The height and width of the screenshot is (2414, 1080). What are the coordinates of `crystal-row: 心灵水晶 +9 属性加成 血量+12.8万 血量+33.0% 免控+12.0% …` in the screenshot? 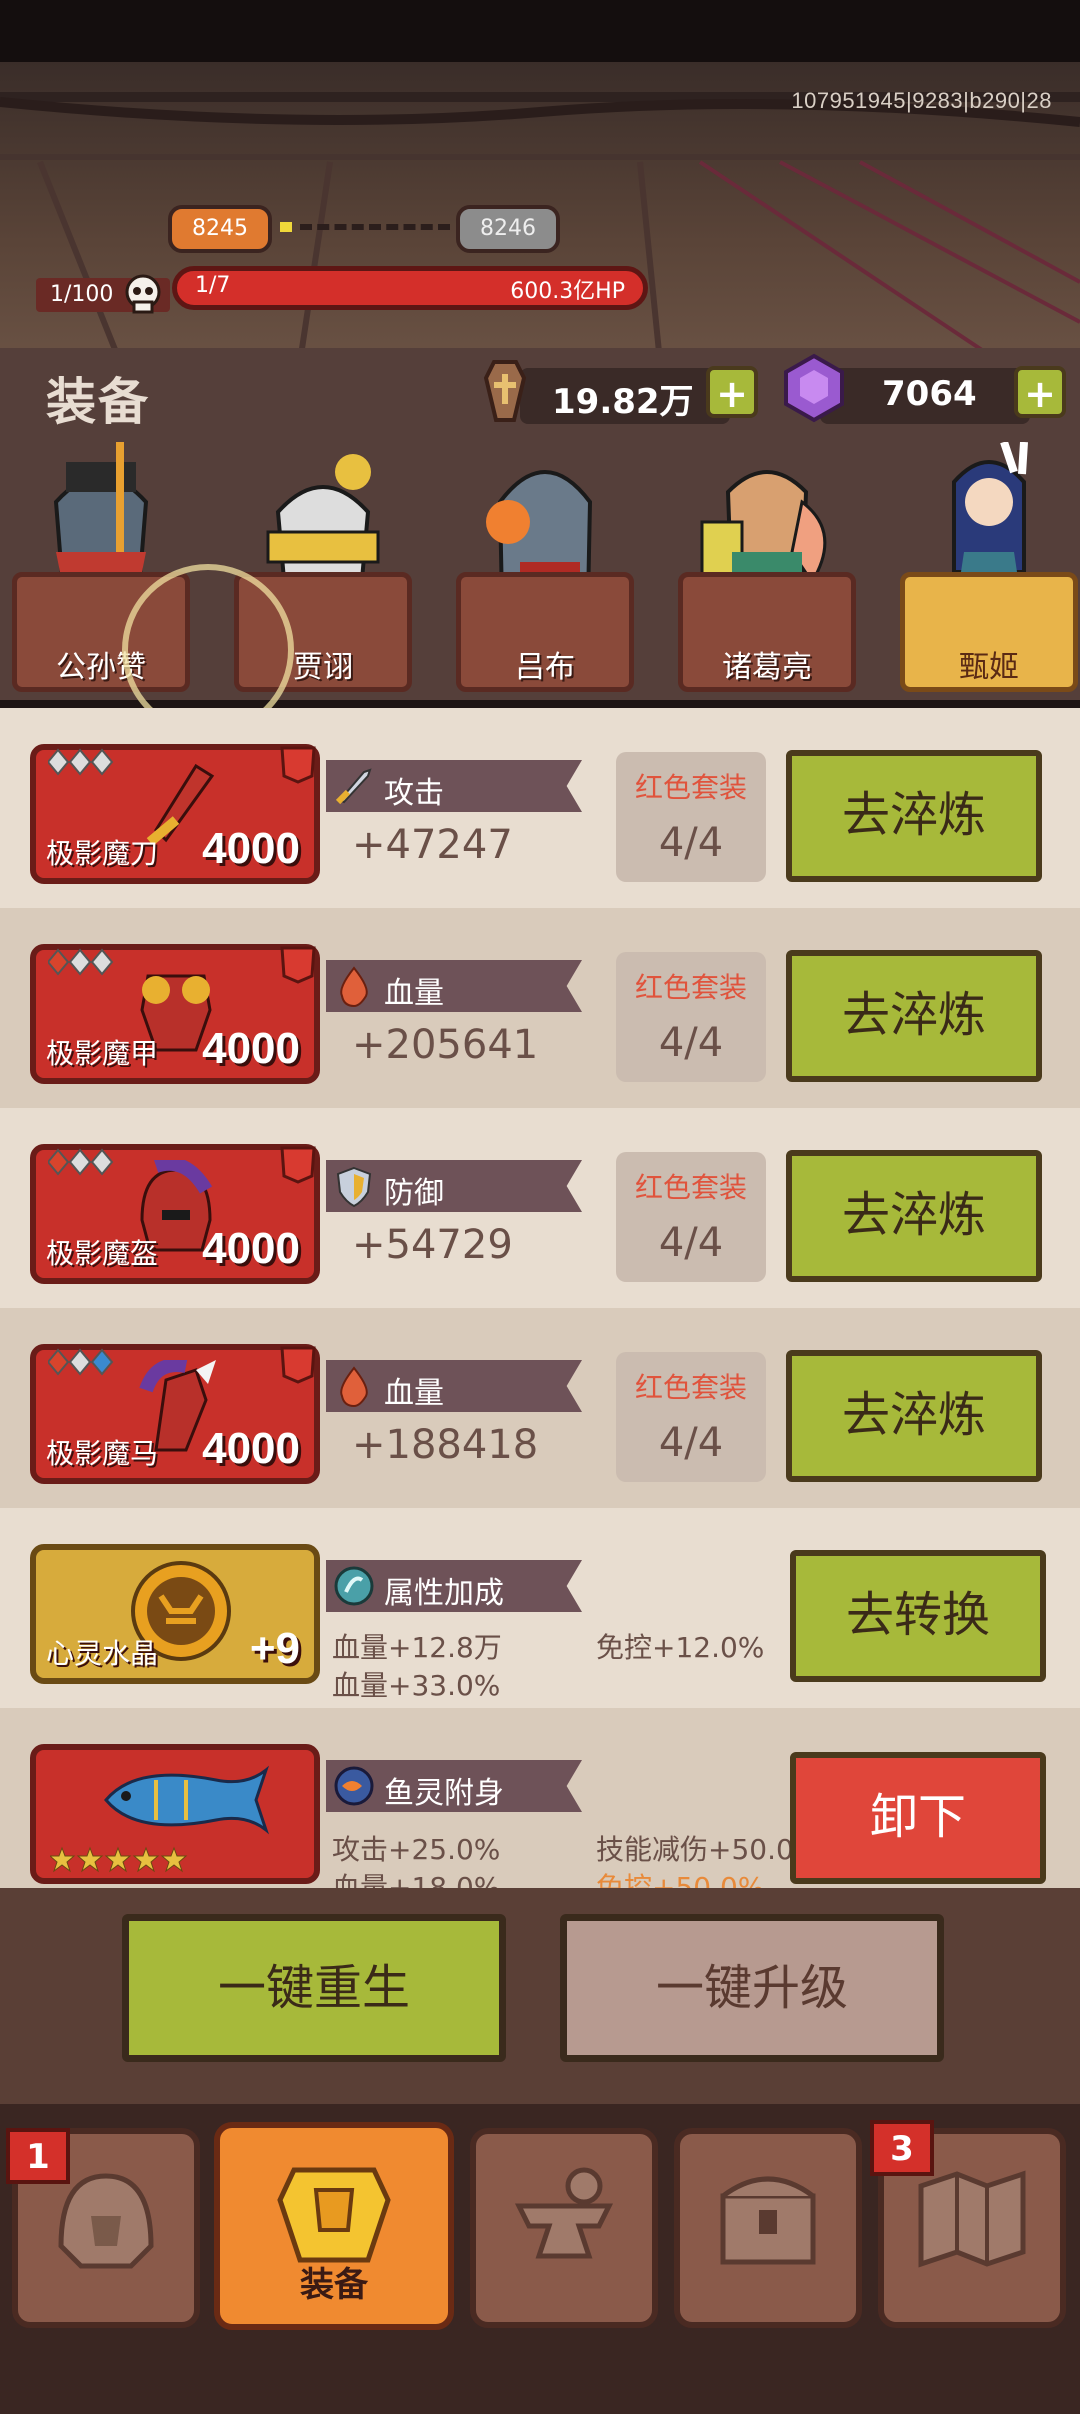 It's located at (540, 1608).